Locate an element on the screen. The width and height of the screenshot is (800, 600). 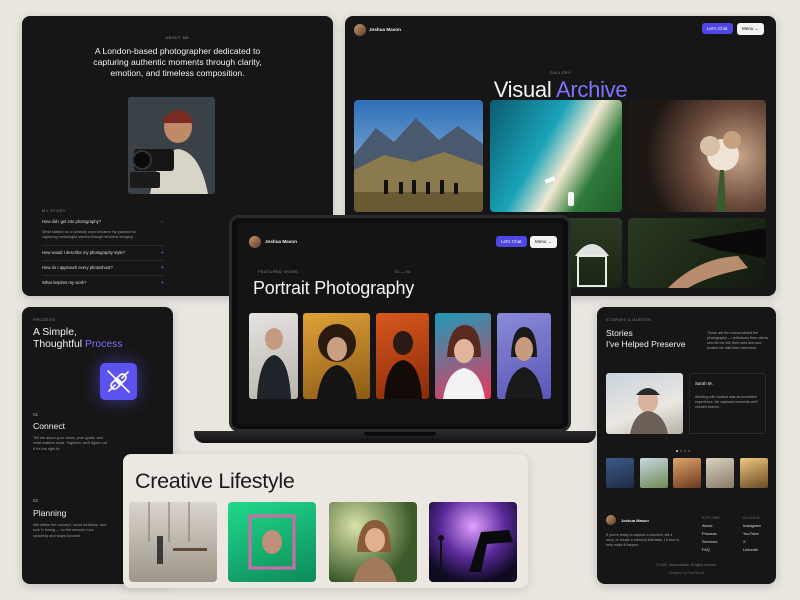
portrait-man-suit is located at coordinates (273, 356).